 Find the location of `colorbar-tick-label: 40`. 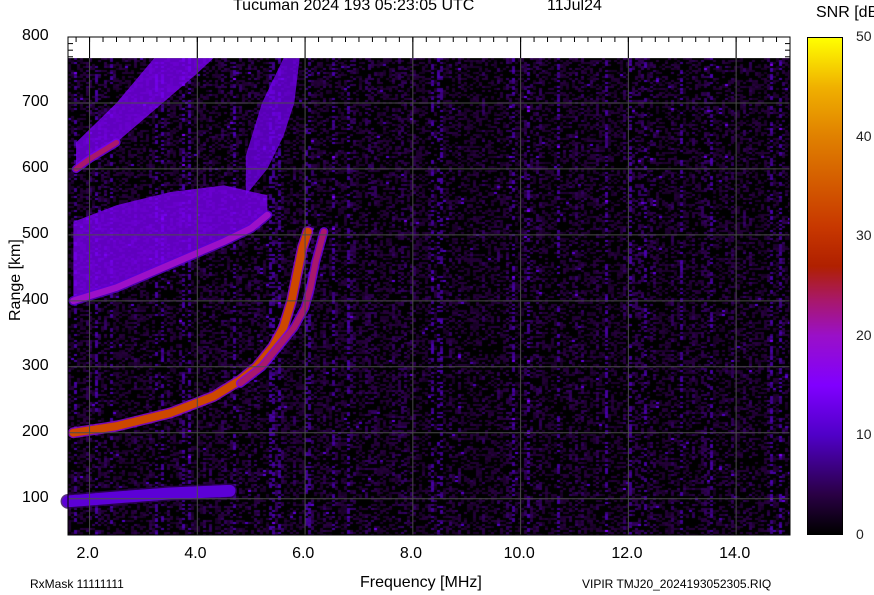

colorbar-tick-label: 40 is located at coordinates (864, 135).